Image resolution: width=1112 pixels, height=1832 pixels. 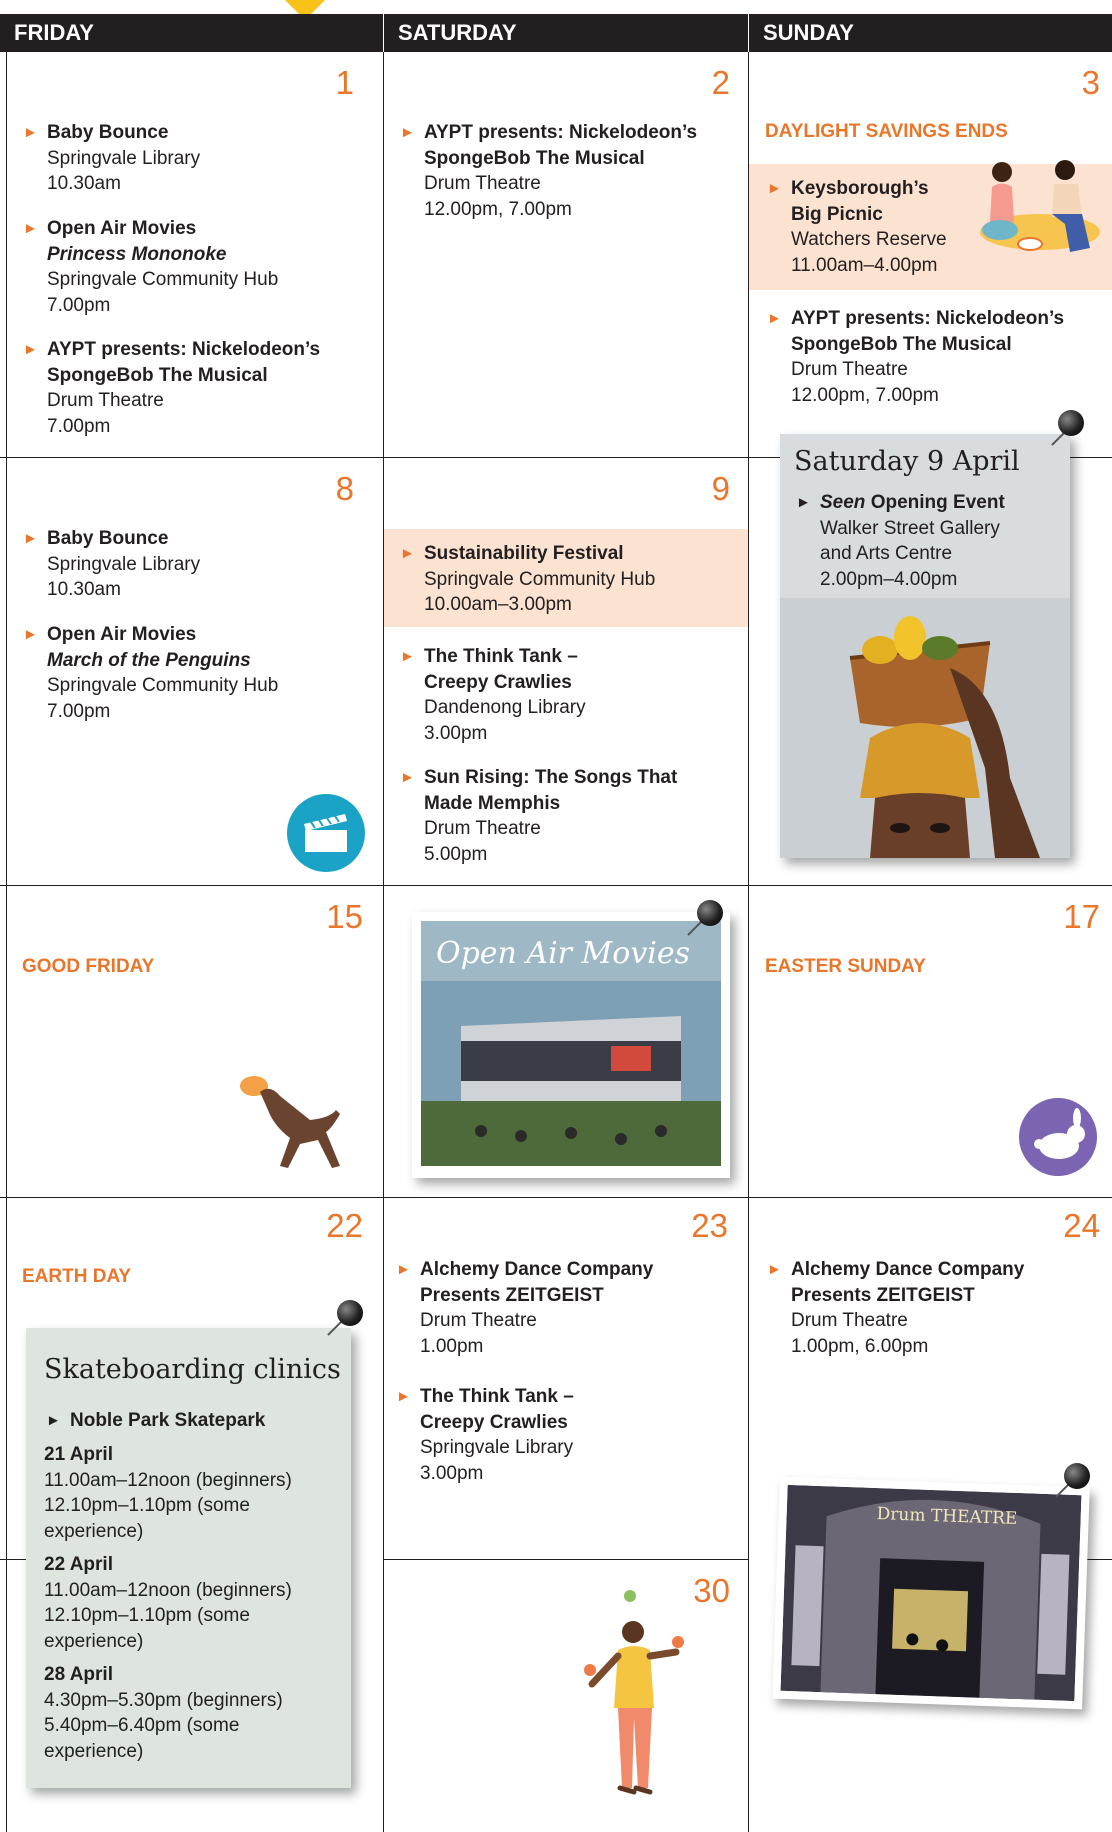 I want to click on rabbit-icon, so click(x=1058, y=1137).